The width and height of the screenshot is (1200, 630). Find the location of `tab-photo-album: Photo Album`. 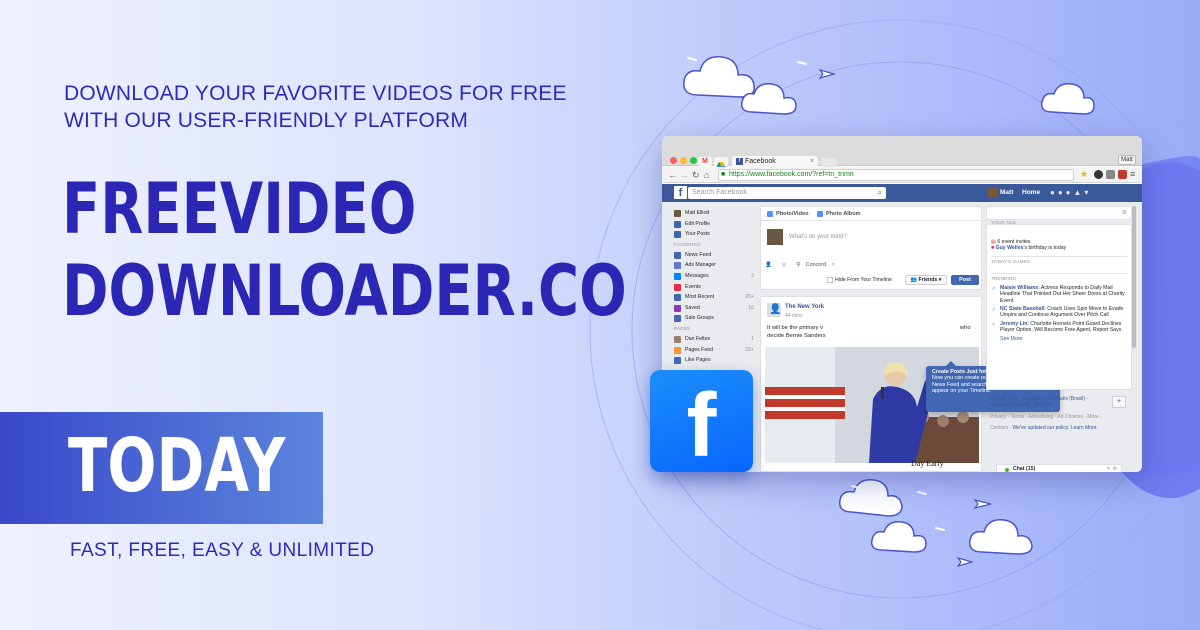

tab-photo-album: Photo Album is located at coordinates (839, 214).